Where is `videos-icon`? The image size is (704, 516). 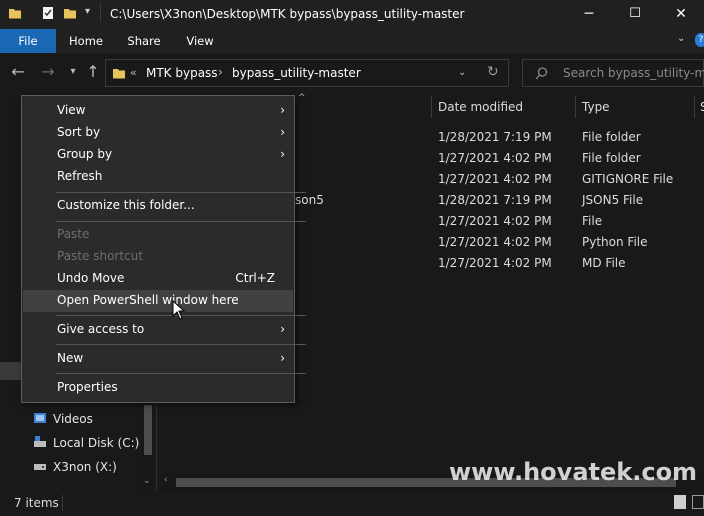 videos-icon is located at coordinates (40, 418).